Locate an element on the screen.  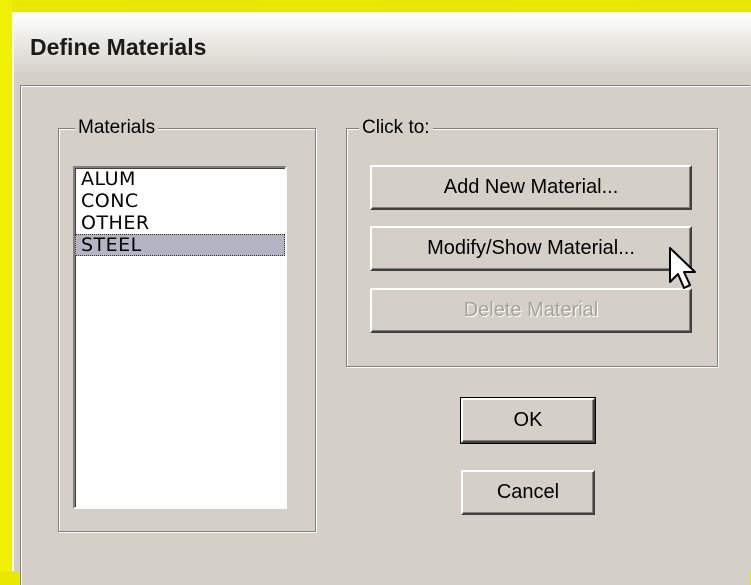
arrow-cursor-icon is located at coordinates (682, 268).